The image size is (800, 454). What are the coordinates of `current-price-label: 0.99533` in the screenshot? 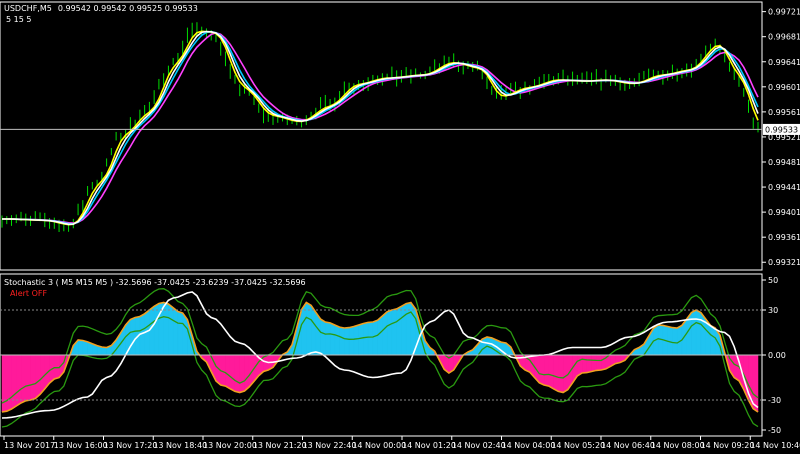 It's located at (781, 129).